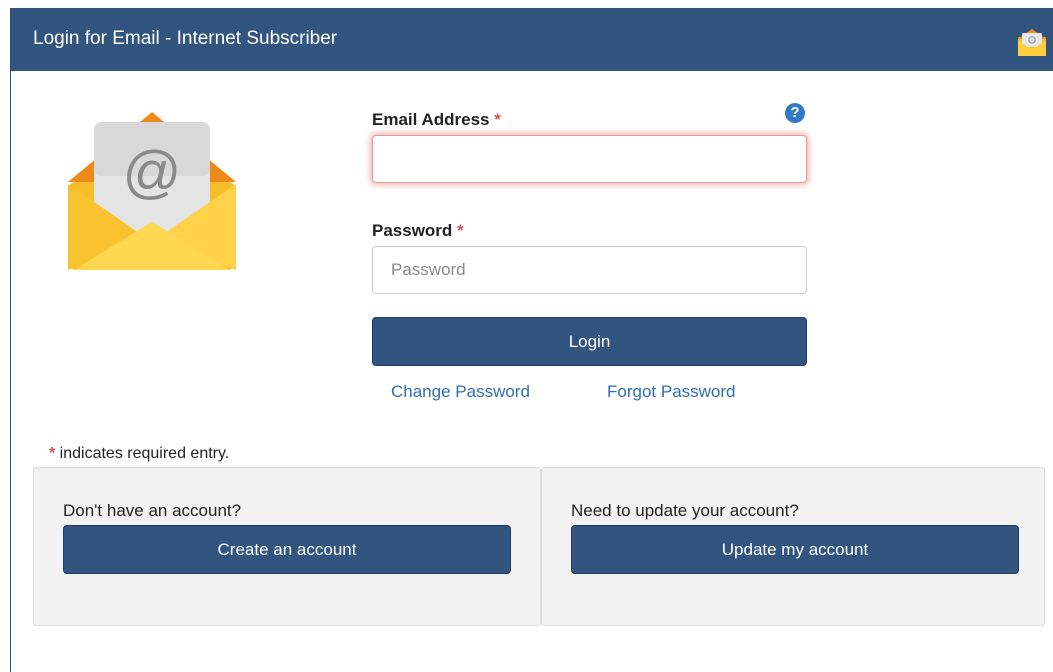  I want to click on password-input, so click(589, 270).